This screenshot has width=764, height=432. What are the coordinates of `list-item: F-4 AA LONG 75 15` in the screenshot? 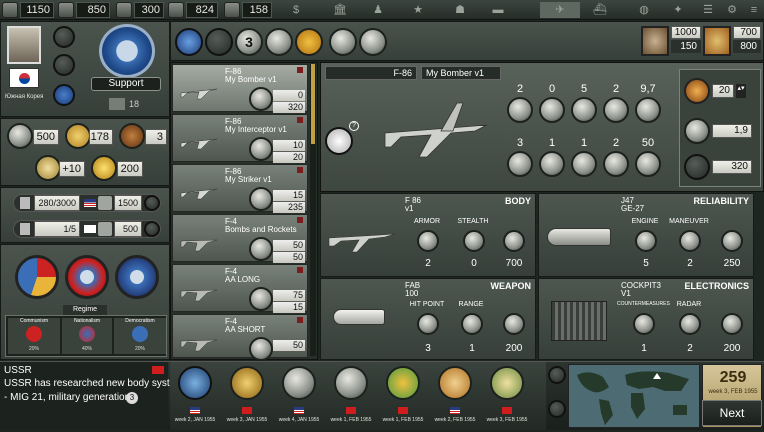 It's located at (240, 288).